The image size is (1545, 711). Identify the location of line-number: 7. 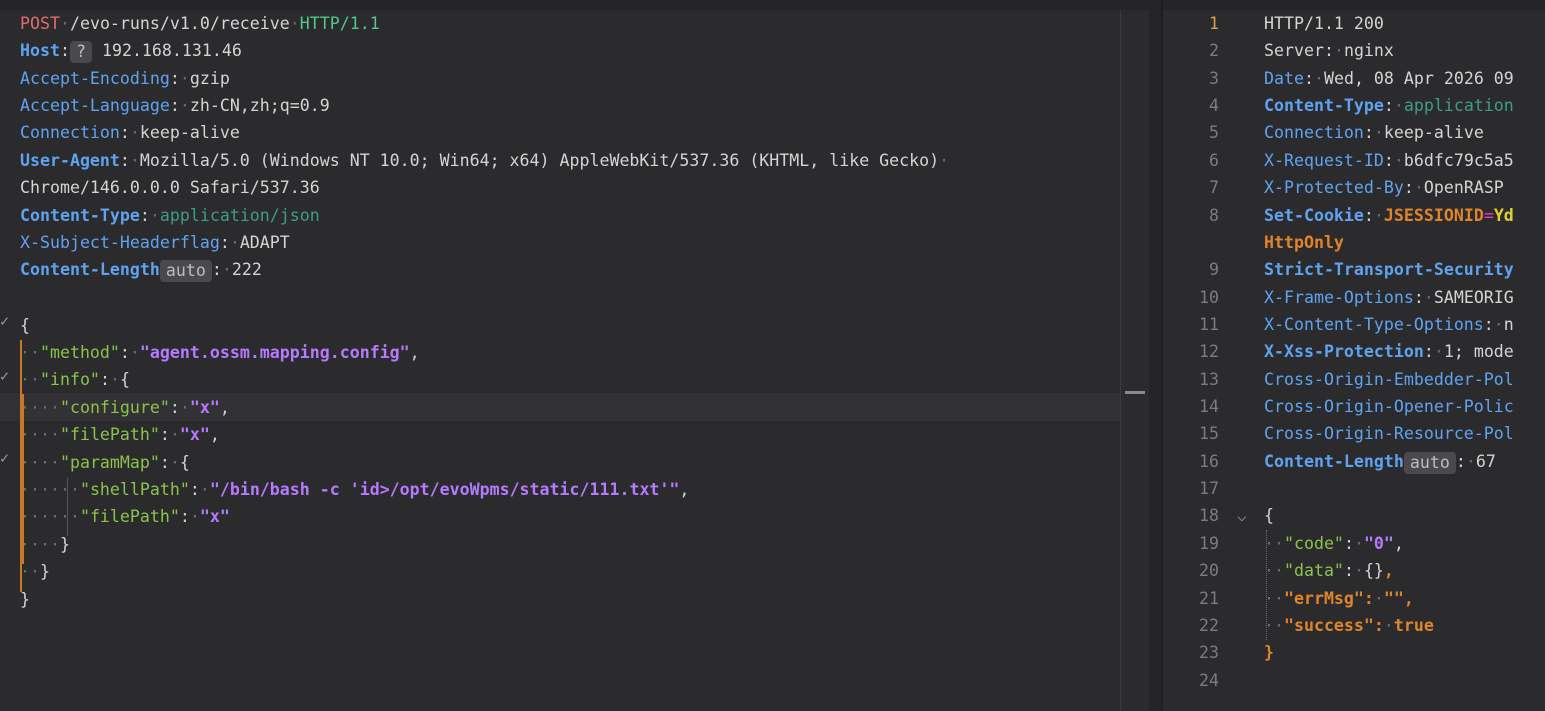
(1214, 187).